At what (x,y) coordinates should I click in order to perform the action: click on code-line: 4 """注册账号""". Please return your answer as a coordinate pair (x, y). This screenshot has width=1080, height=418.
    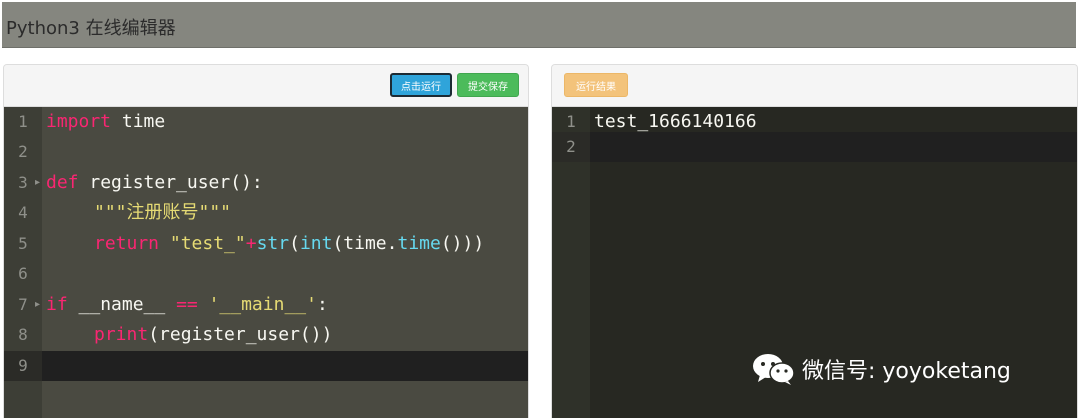
    Looking at the image, I should click on (266, 213).